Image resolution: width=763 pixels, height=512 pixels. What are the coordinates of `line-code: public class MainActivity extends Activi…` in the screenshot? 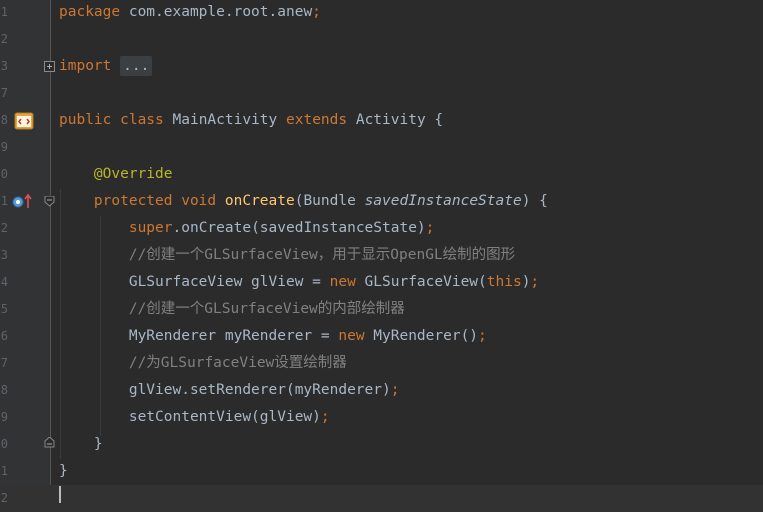 It's located at (251, 120).